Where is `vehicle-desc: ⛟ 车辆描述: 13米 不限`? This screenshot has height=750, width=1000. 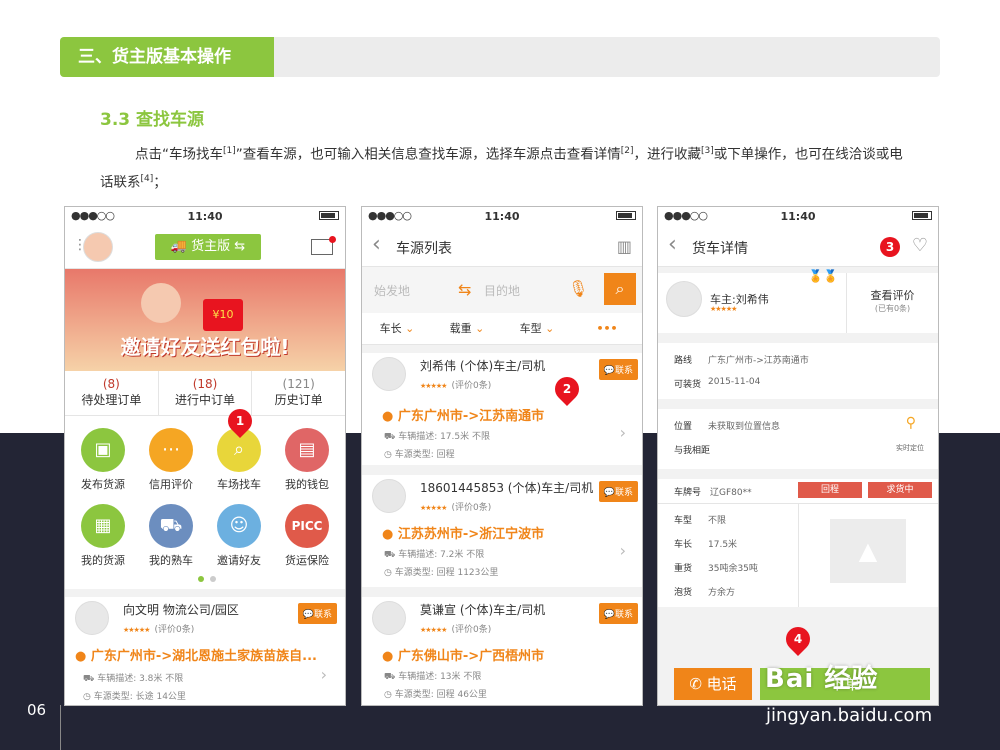
vehicle-desc: ⛟ 车辆描述: 13米 不限 is located at coordinates (433, 677).